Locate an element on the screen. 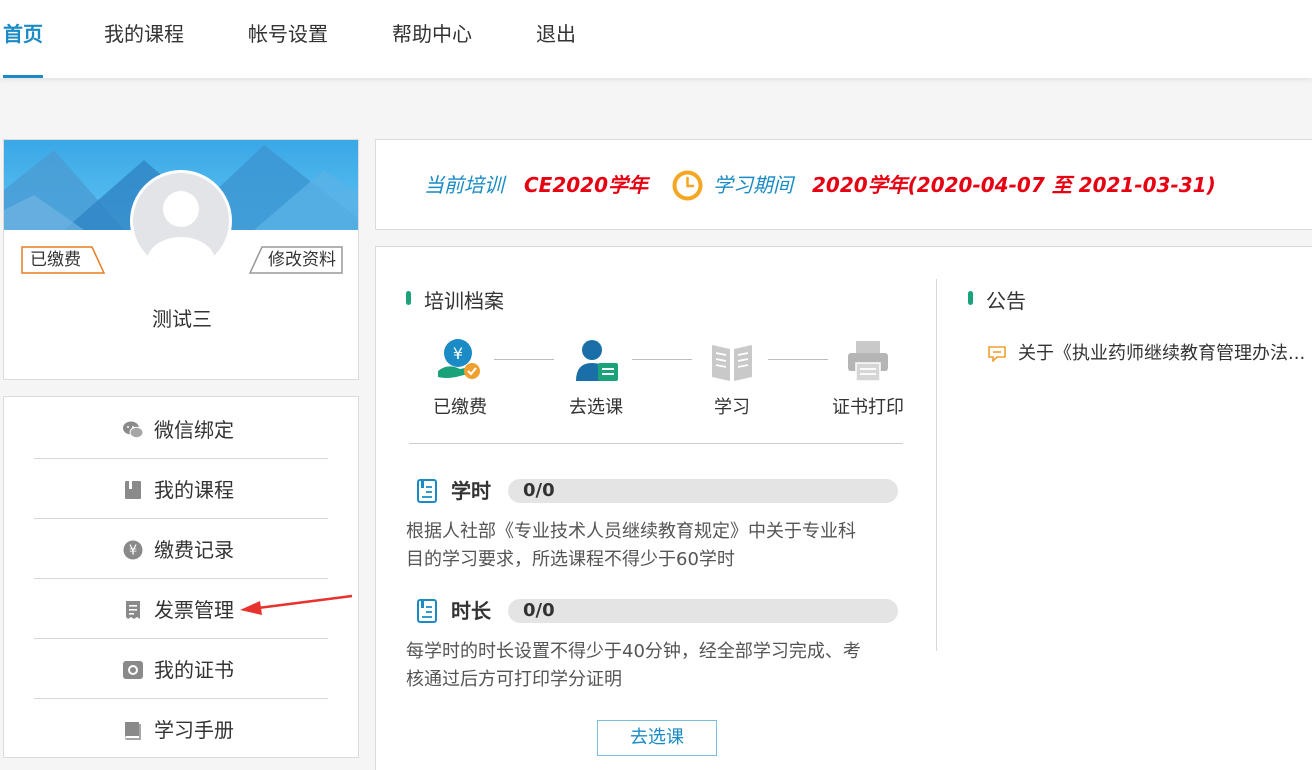 This screenshot has width=1312, height=770. hours-title: 学时 is located at coordinates (471, 491).